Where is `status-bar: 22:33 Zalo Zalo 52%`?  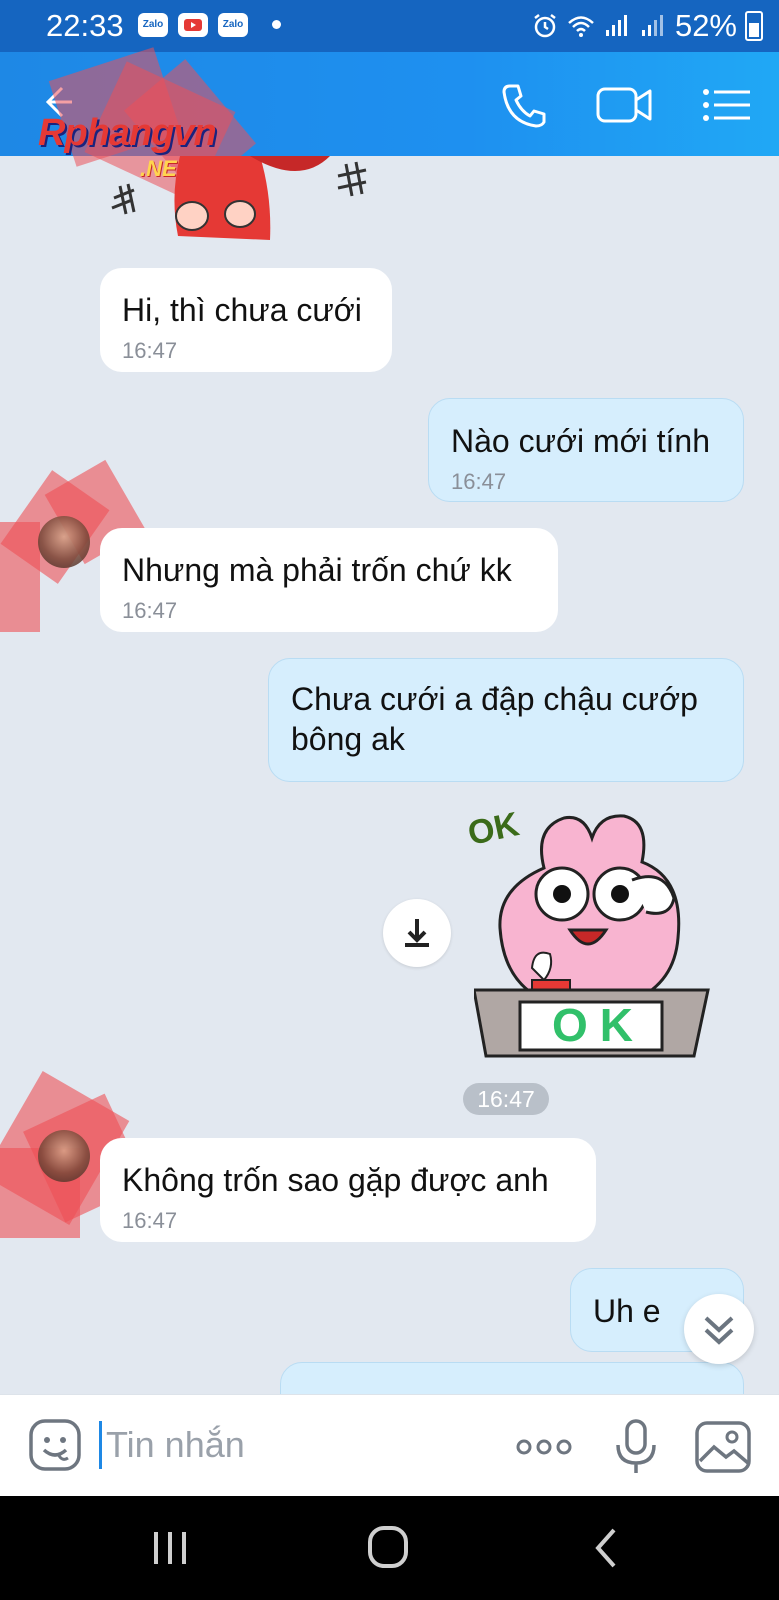
status-bar: 22:33 Zalo Zalo 52% is located at coordinates (389, 26).